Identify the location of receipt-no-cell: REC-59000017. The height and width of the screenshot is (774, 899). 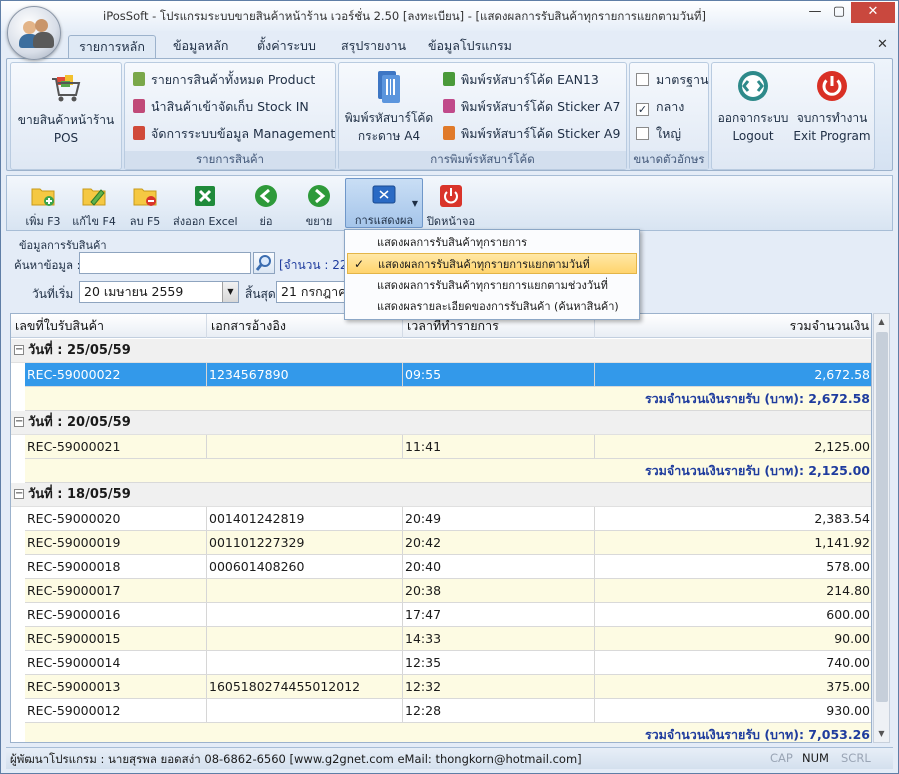
(116, 590).